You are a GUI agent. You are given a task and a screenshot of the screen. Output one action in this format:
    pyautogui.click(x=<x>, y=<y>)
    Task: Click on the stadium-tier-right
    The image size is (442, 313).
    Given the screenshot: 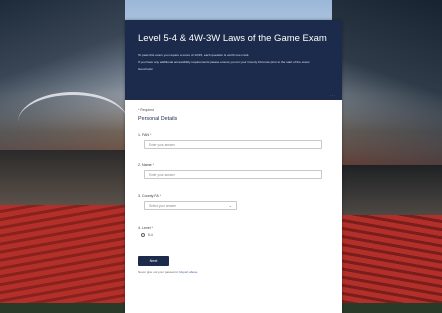 What is the action you would take?
    pyautogui.click(x=389, y=191)
    